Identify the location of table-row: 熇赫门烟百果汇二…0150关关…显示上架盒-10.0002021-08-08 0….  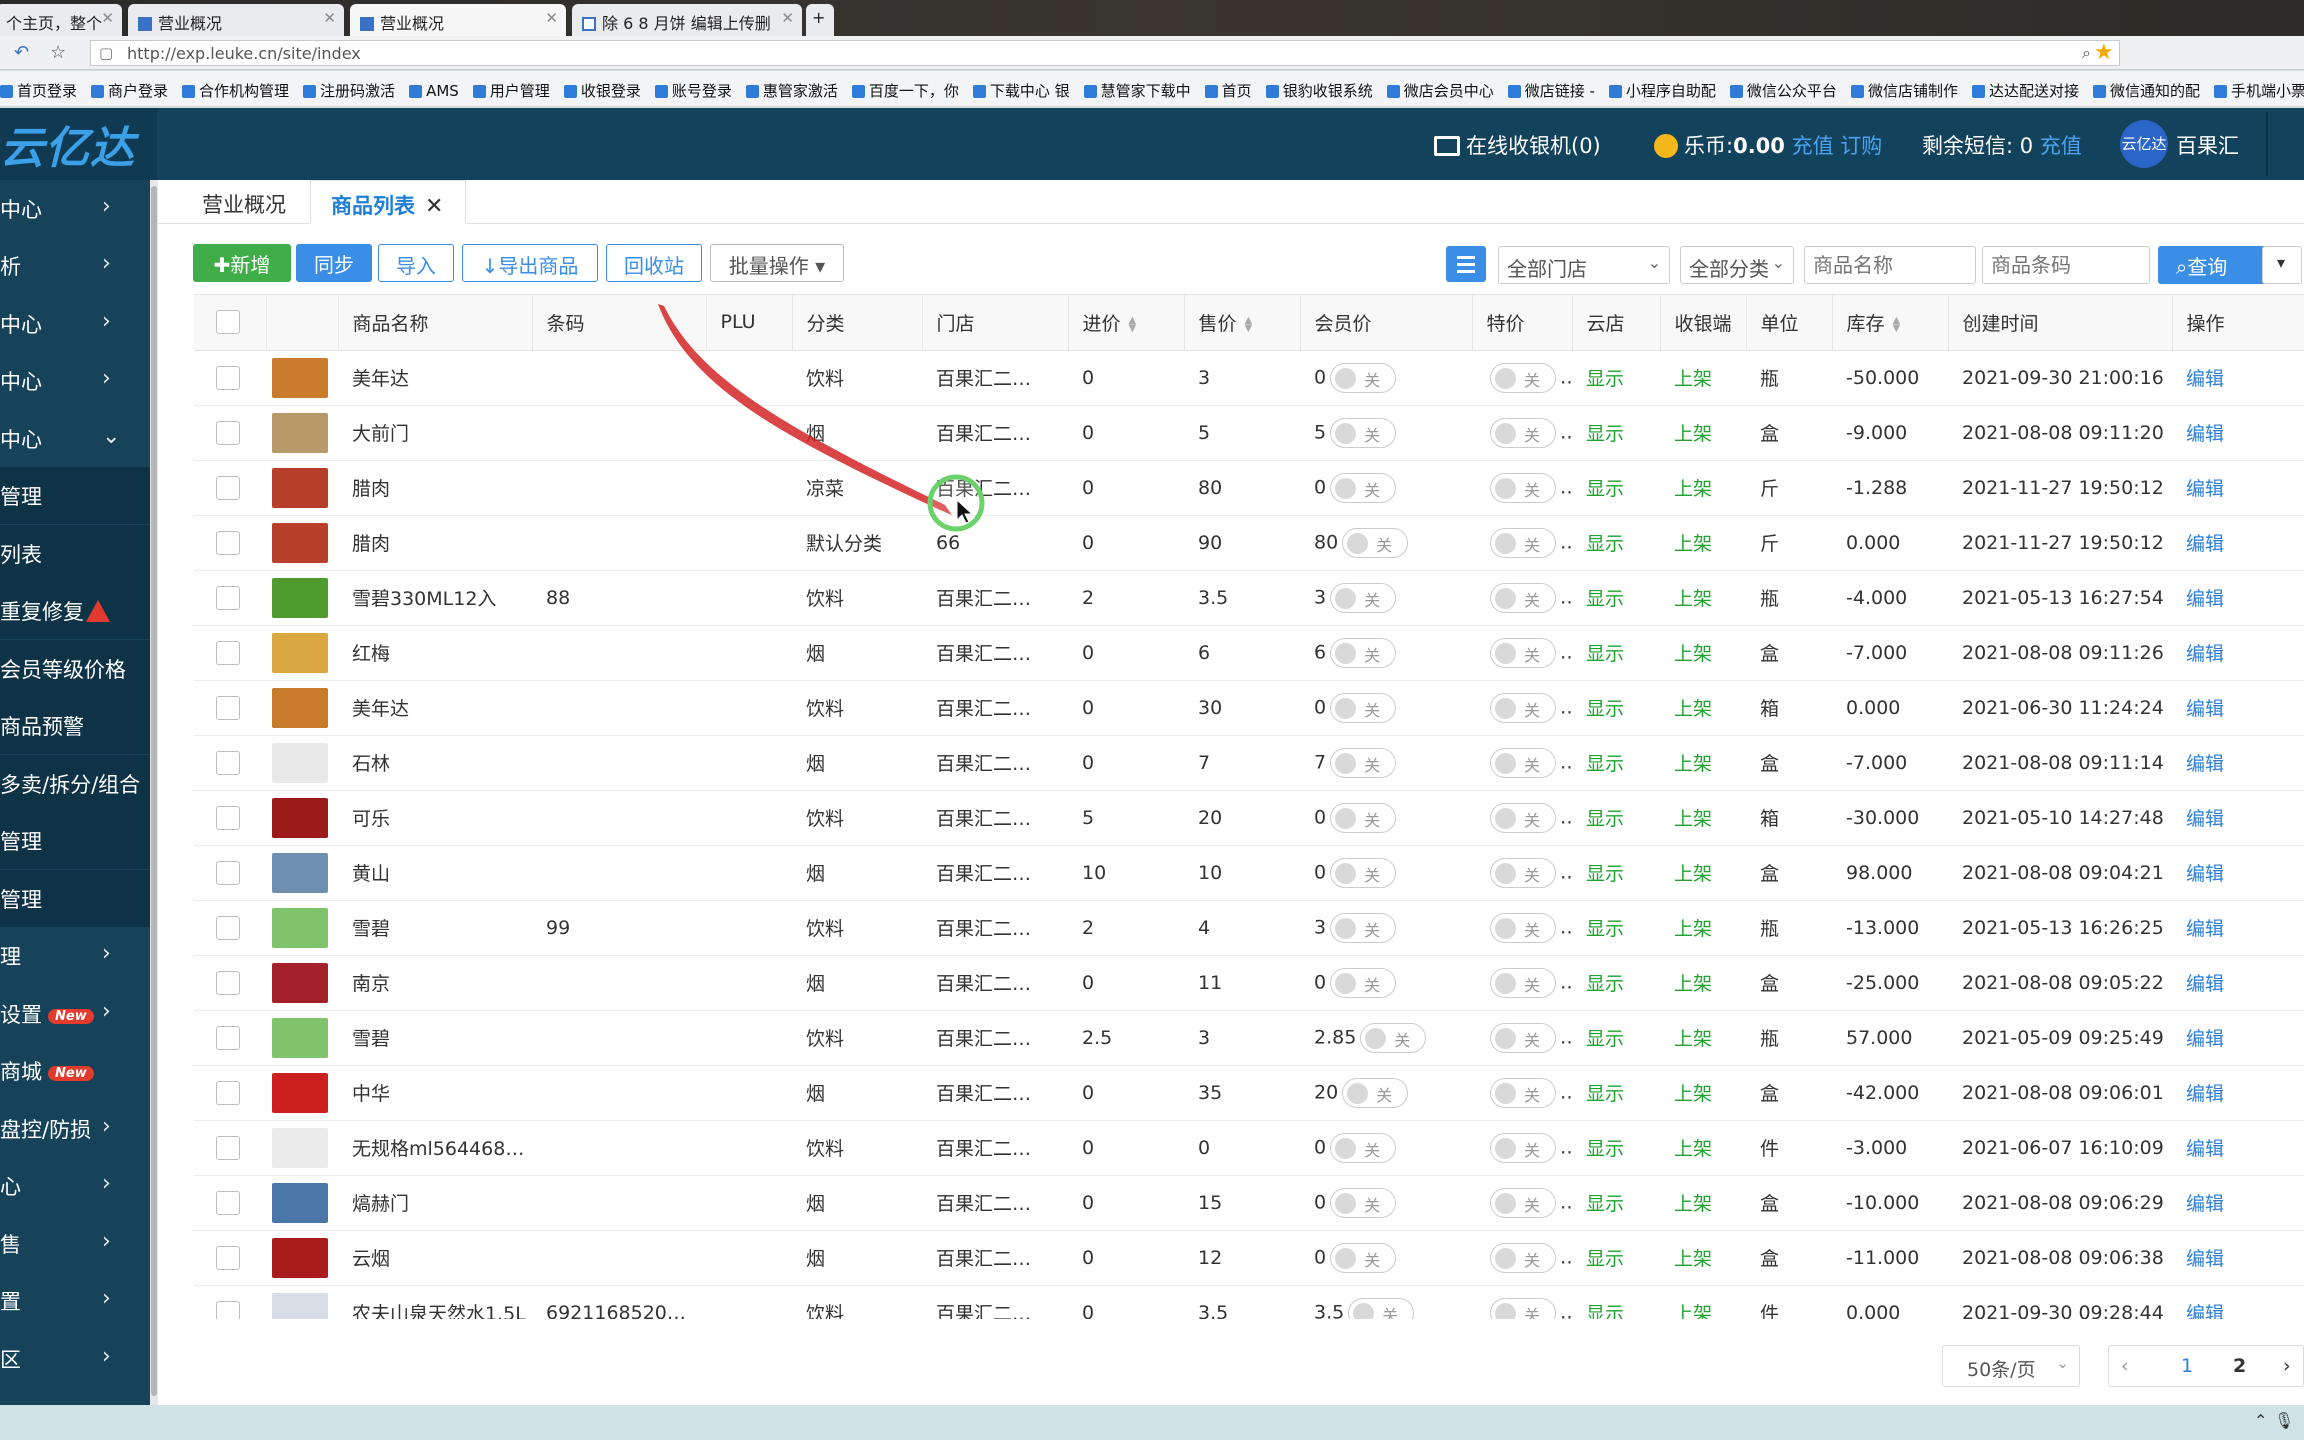
(1249, 1203).